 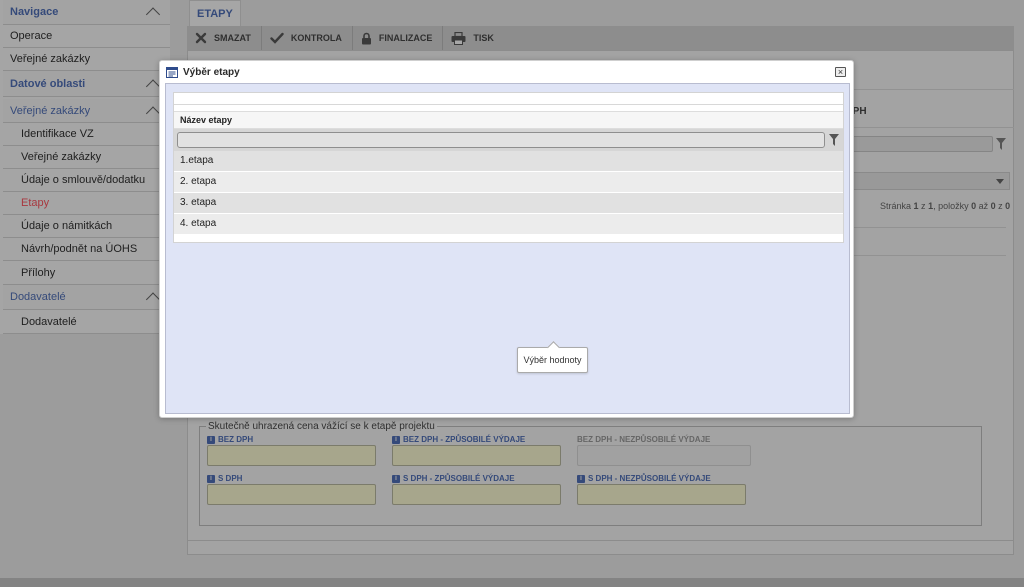 What do you see at coordinates (600, 38) in the screenshot?
I see `toolbar: SMAZAT KONTROLA FINALIZACE TISK` at bounding box center [600, 38].